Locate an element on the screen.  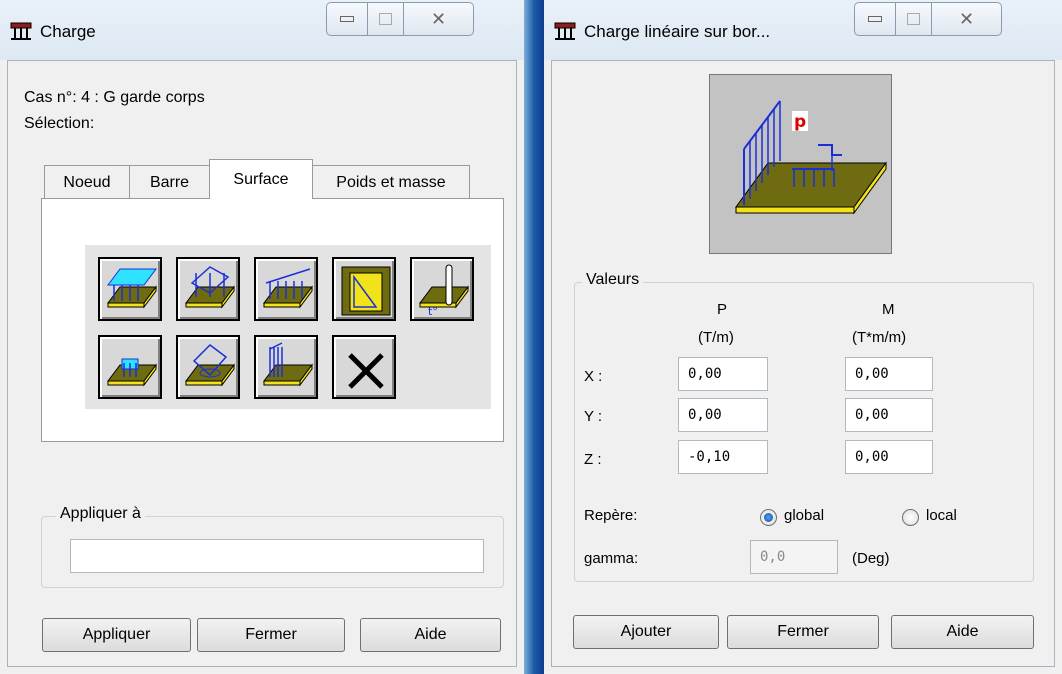
hydrostatic-pressure-icon is located at coordinates (366, 291).